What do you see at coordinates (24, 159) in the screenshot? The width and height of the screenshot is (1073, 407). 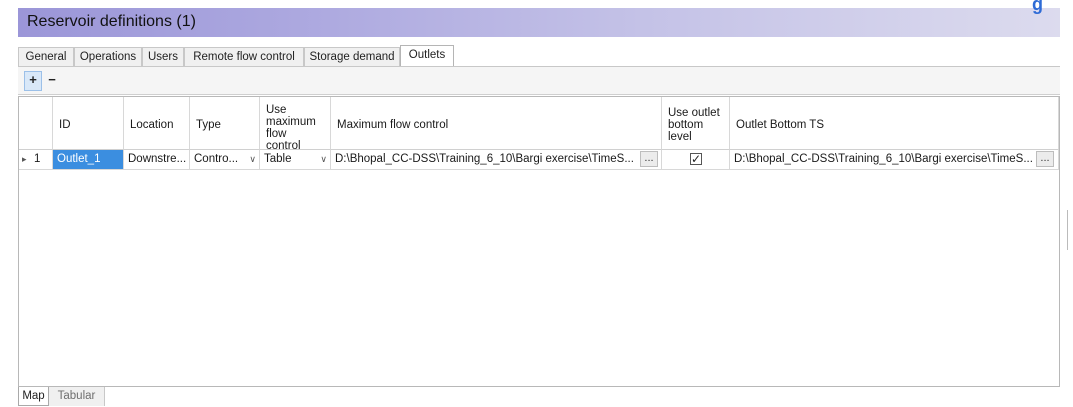 I see `row-marker-icon: ▸` at bounding box center [24, 159].